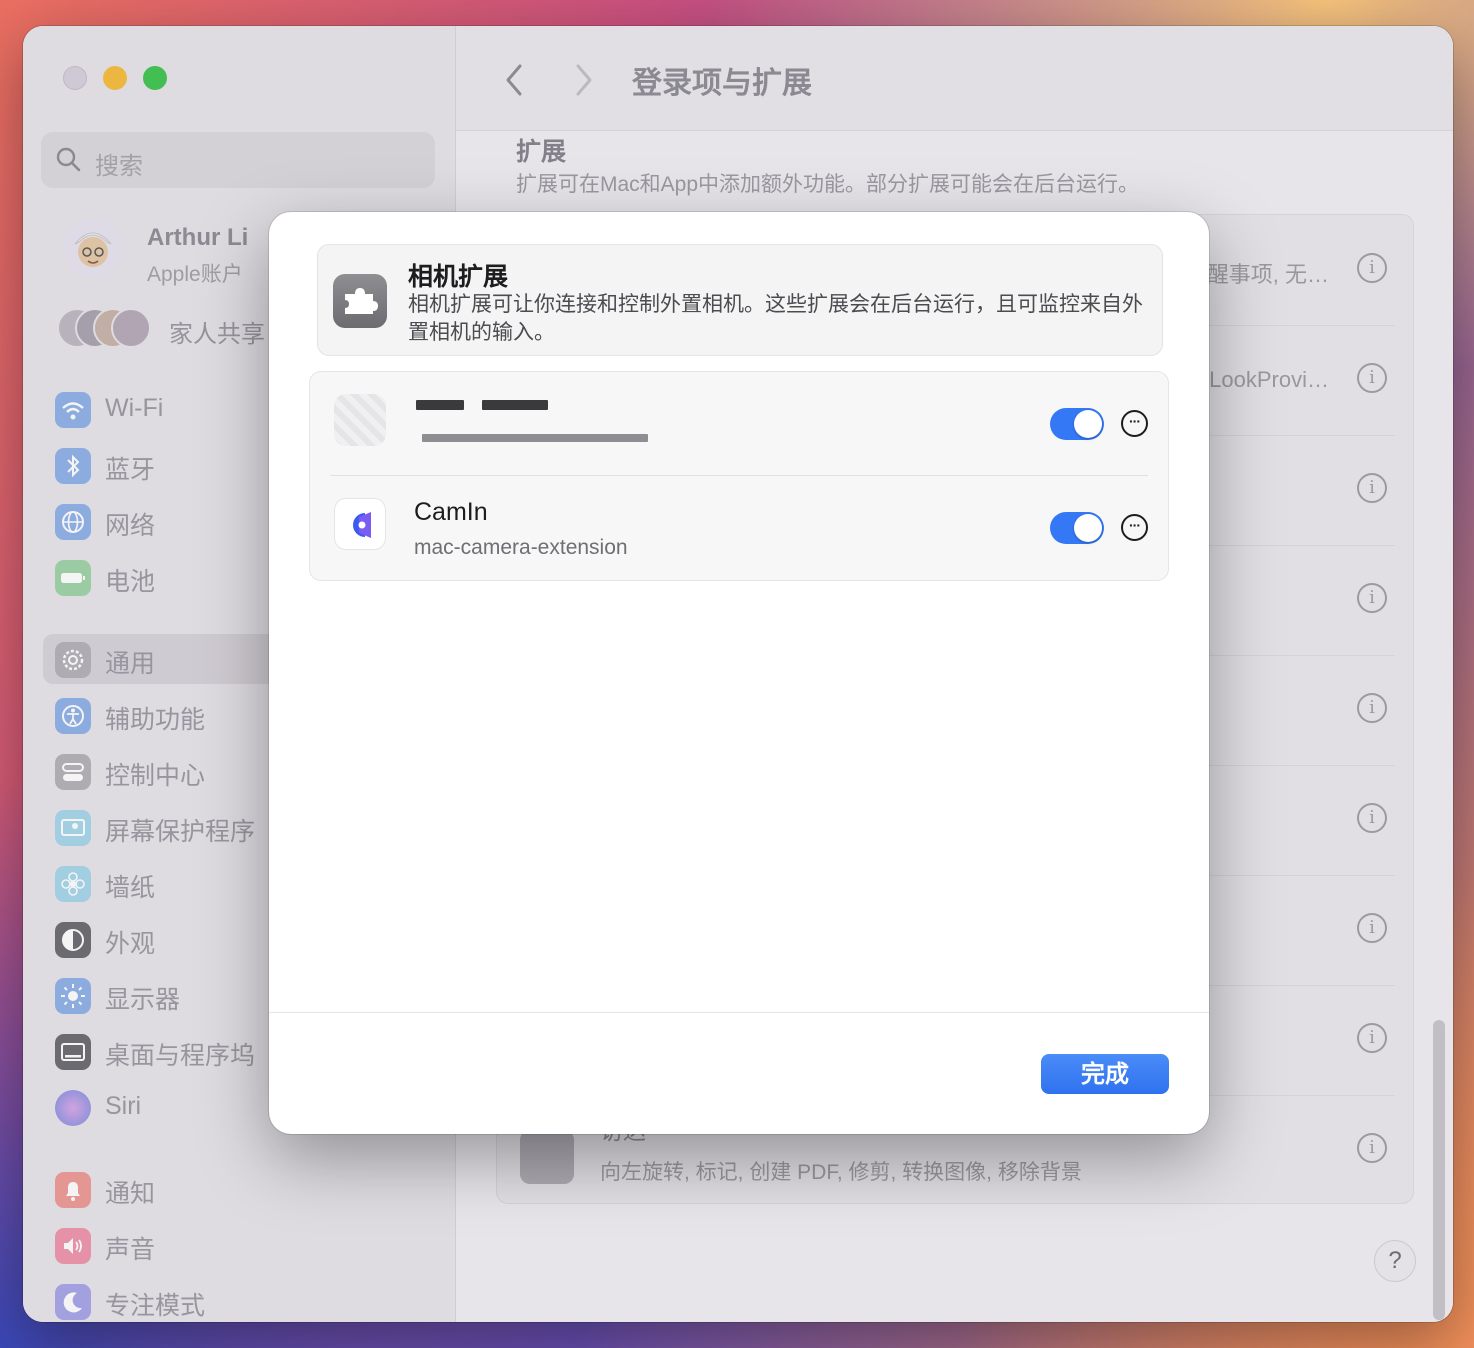 This screenshot has width=1474, height=1348. I want to click on extension-name: CamIn, so click(451, 512).